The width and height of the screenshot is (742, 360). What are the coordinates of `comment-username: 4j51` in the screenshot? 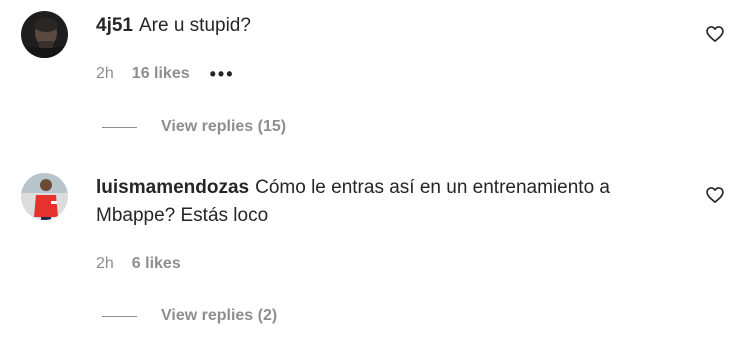 It's located at (114, 25).